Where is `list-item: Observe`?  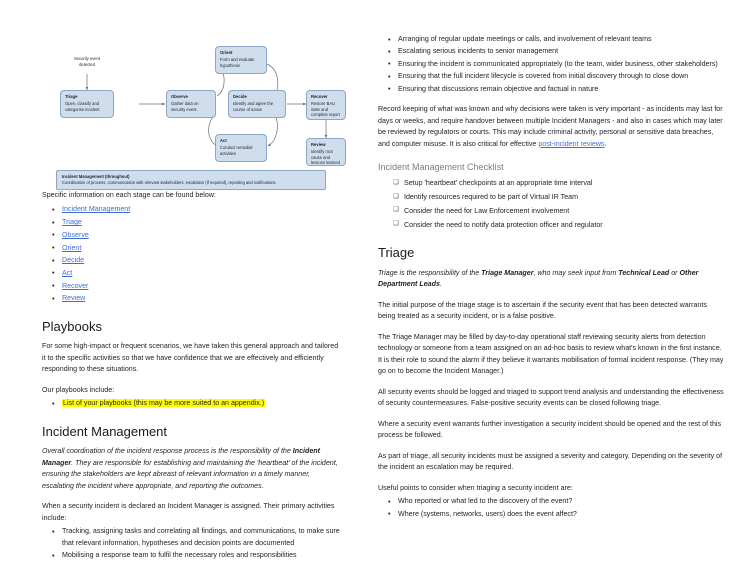
list-item: Observe is located at coordinates (197, 235).